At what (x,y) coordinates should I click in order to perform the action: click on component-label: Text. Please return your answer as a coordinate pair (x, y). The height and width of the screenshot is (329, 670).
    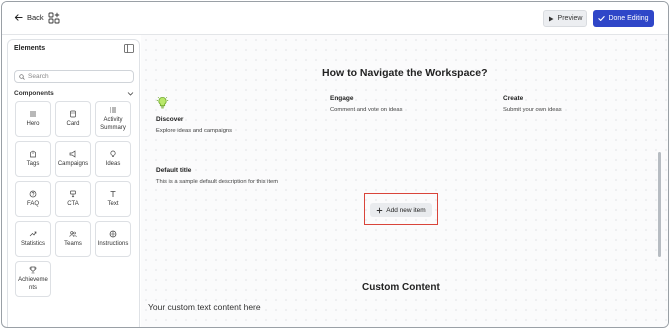
    Looking at the image, I should click on (113, 203).